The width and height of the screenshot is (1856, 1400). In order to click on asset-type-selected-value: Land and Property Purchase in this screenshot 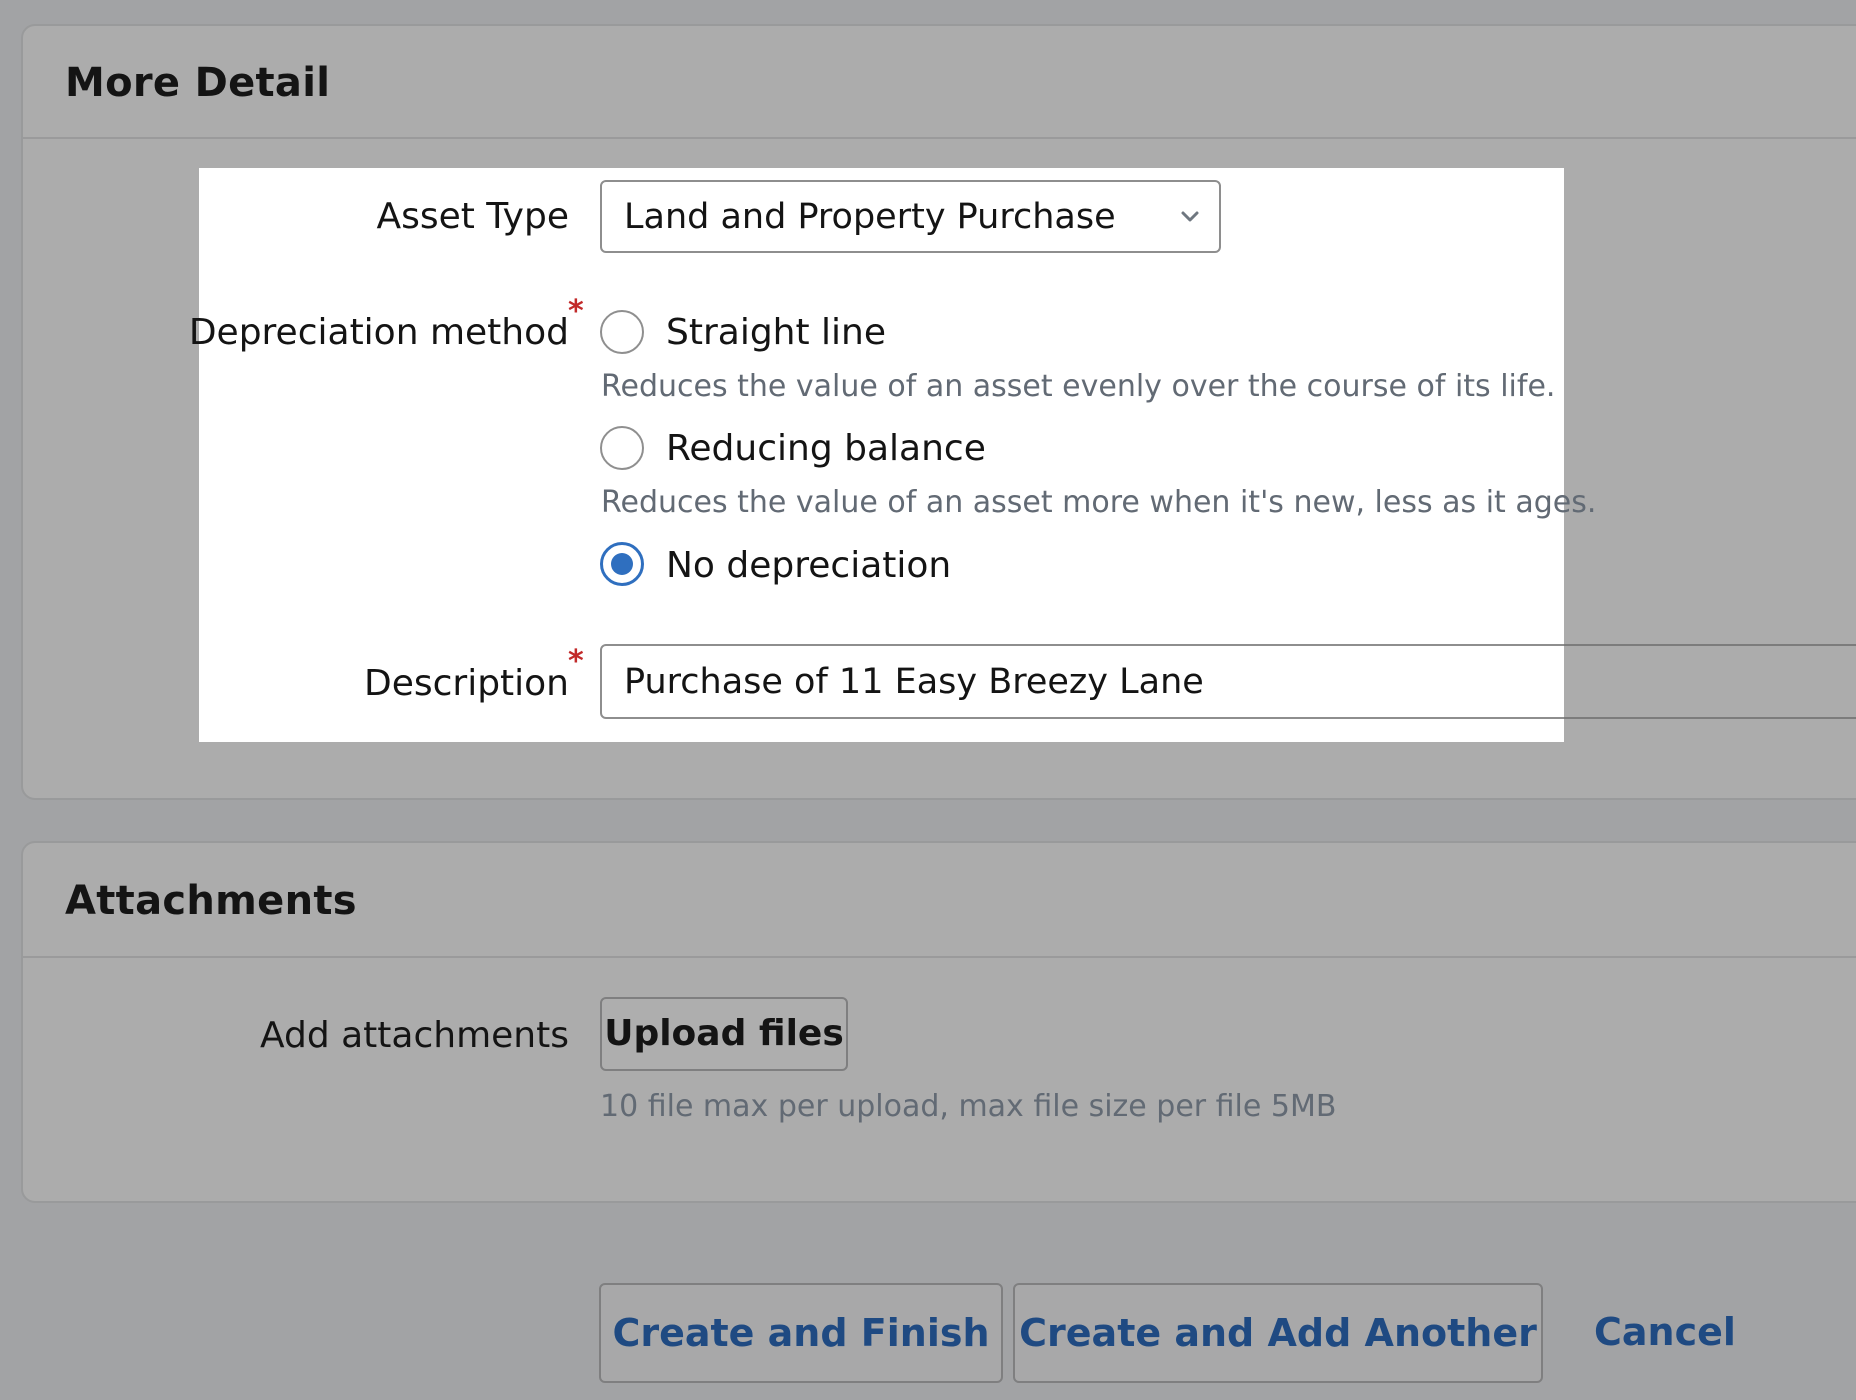, I will do `click(870, 217)`.